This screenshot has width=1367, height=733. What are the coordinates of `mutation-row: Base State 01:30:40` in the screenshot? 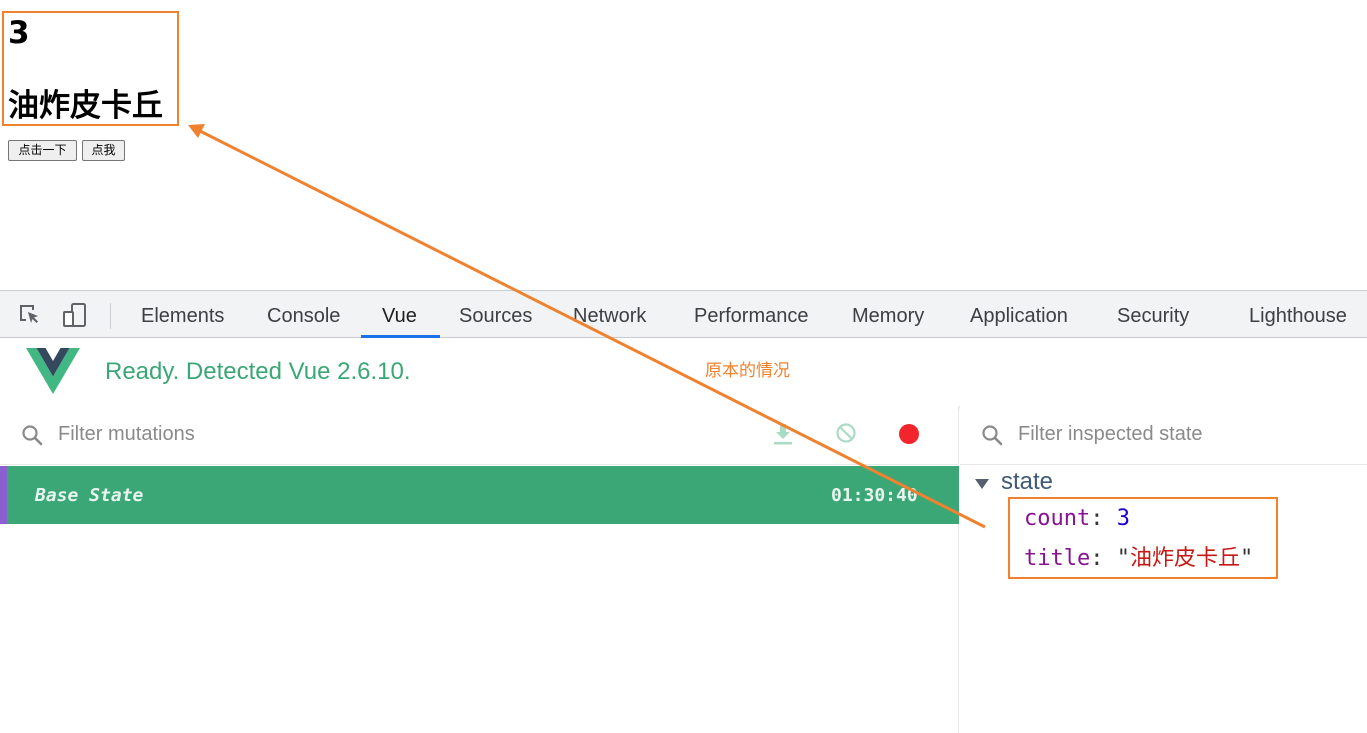 It's located at (479, 495).